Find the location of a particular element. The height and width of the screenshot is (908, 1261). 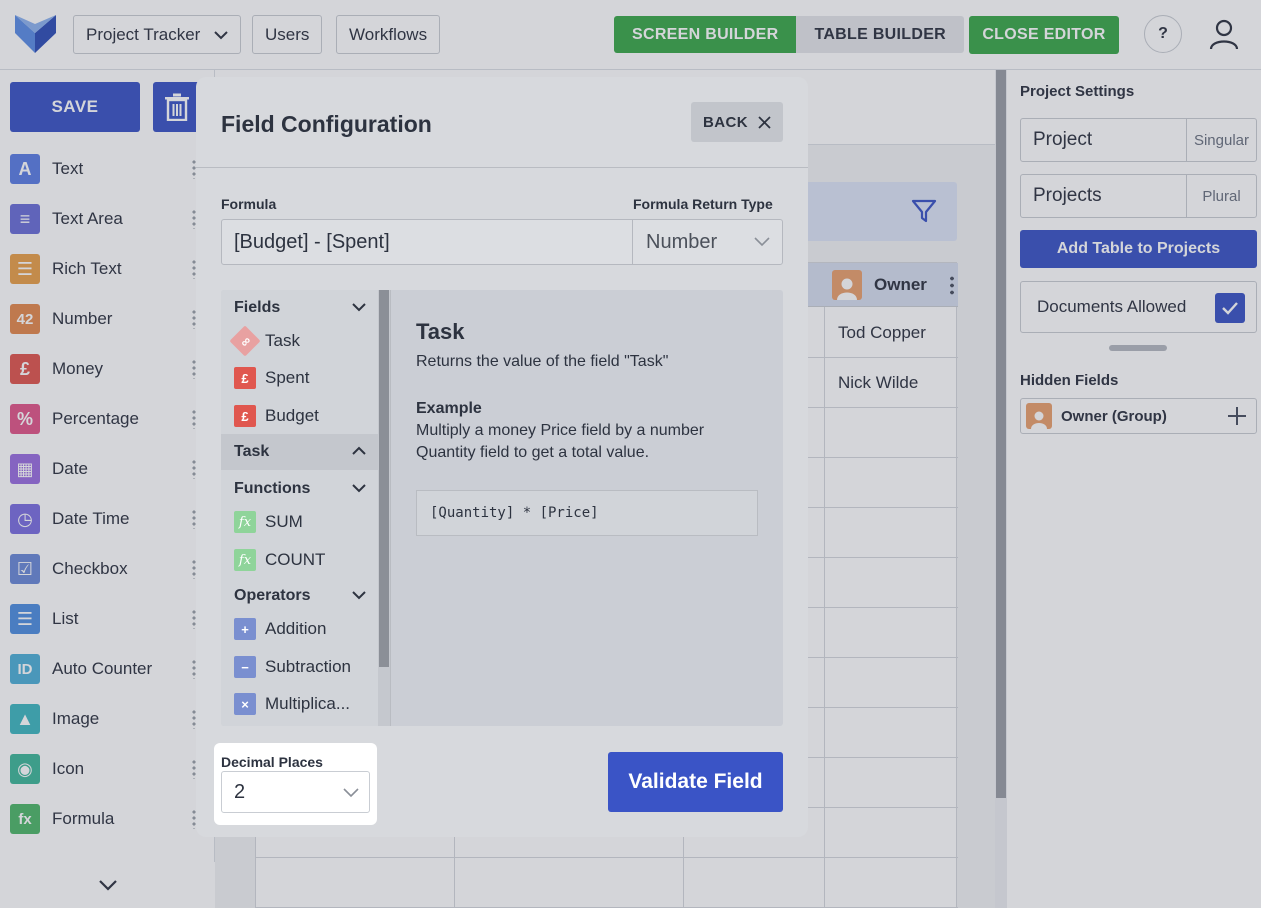

reference-list-scrollbar-thumb is located at coordinates (384, 478).